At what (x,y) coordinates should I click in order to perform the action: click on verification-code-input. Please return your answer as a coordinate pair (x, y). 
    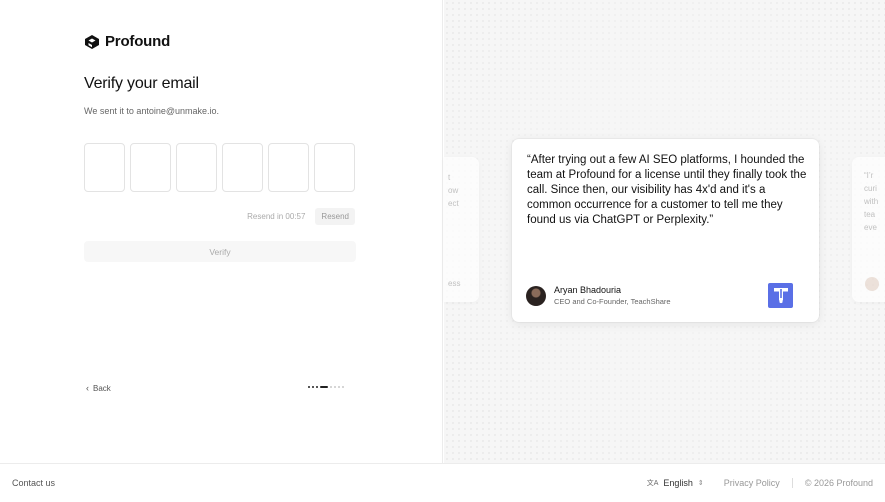
    Looking at the image, I should click on (219, 167).